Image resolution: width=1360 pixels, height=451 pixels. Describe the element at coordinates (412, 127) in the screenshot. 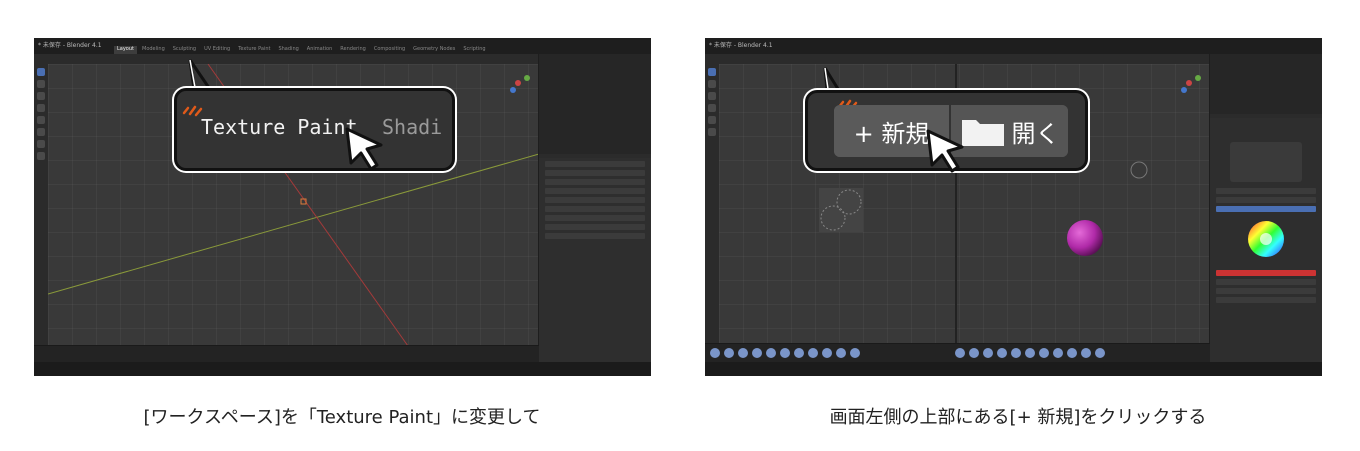

I see `shading-tab-partial: Shadi` at that location.